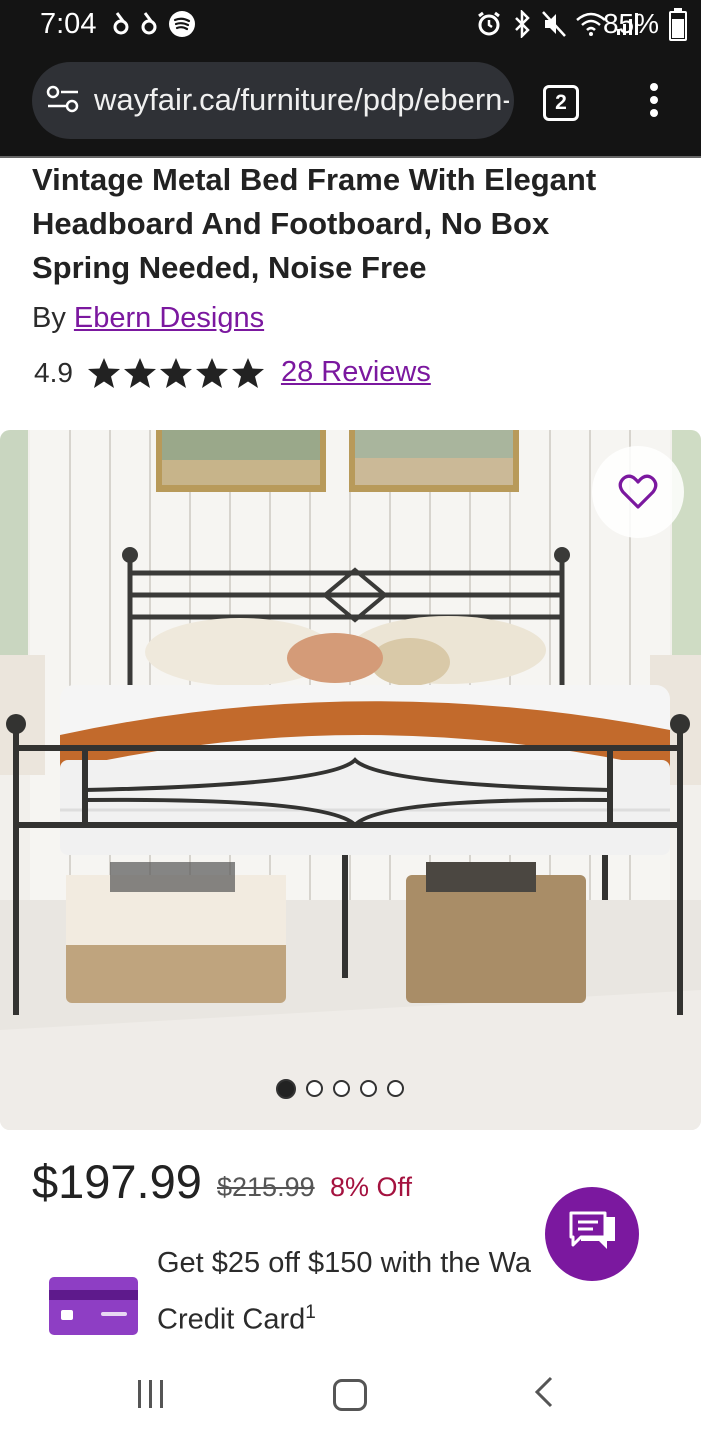  Describe the element at coordinates (301, 100) in the screenshot. I see `url-text: wayfair.ca/furniture/pdp/ebern-designs` at that location.